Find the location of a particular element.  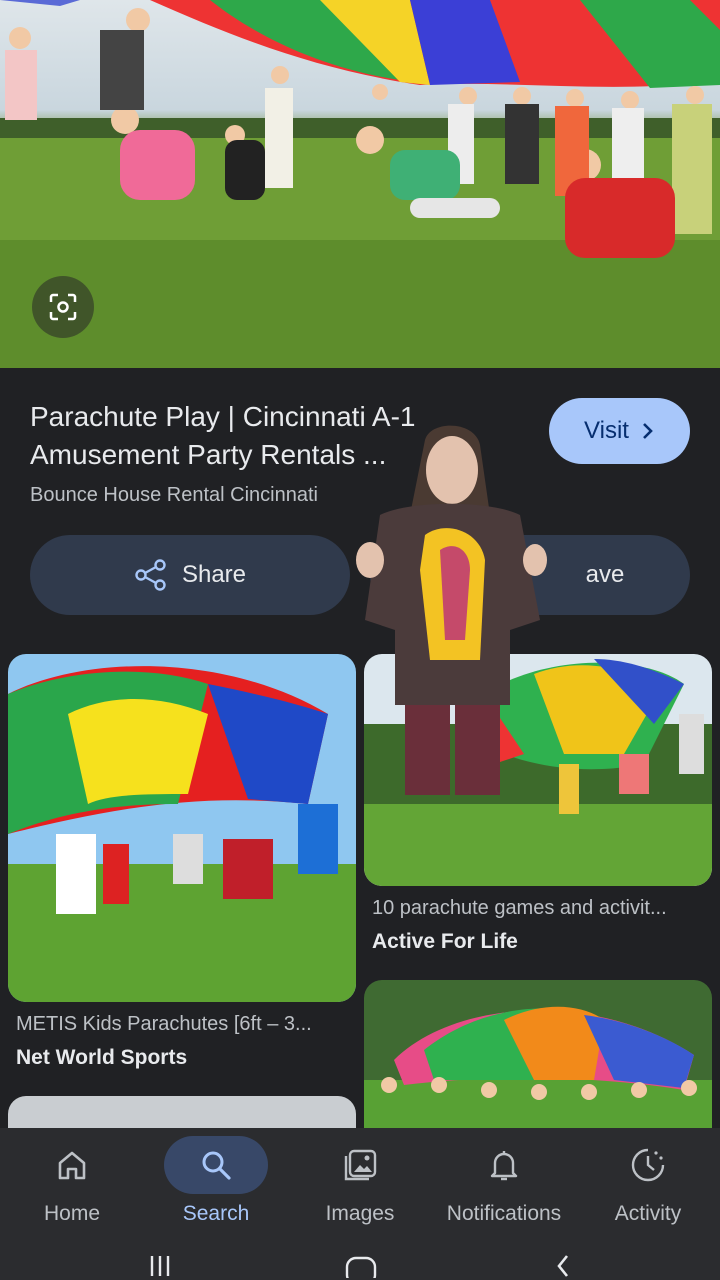

lens-icon is located at coordinates (63, 307).